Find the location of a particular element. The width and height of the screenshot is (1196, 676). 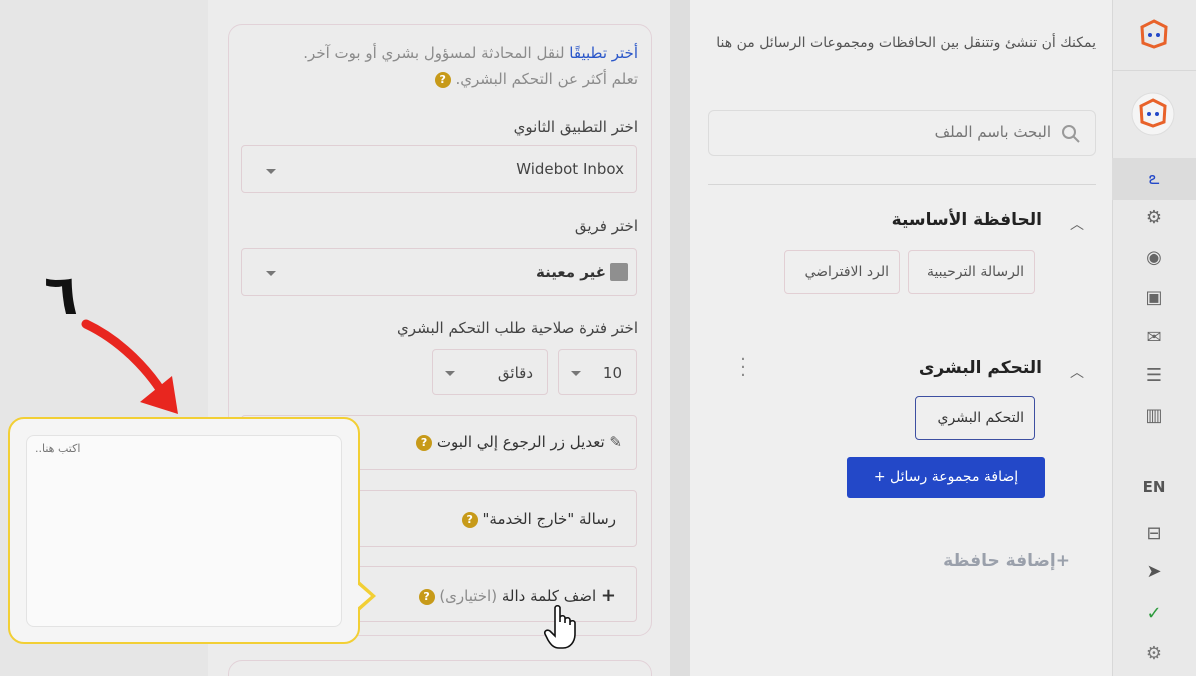

file-search-box is located at coordinates (902, 133).